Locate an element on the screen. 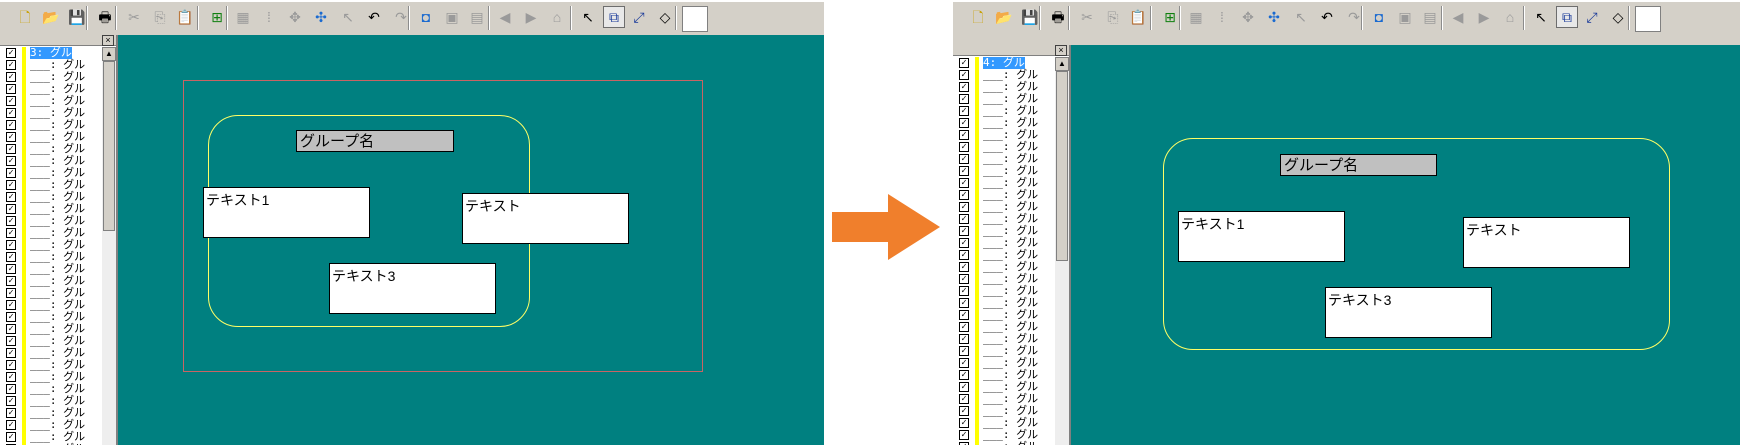 The width and height of the screenshot is (1740, 445). redo-icon: ↷ is located at coordinates (1354, 17).